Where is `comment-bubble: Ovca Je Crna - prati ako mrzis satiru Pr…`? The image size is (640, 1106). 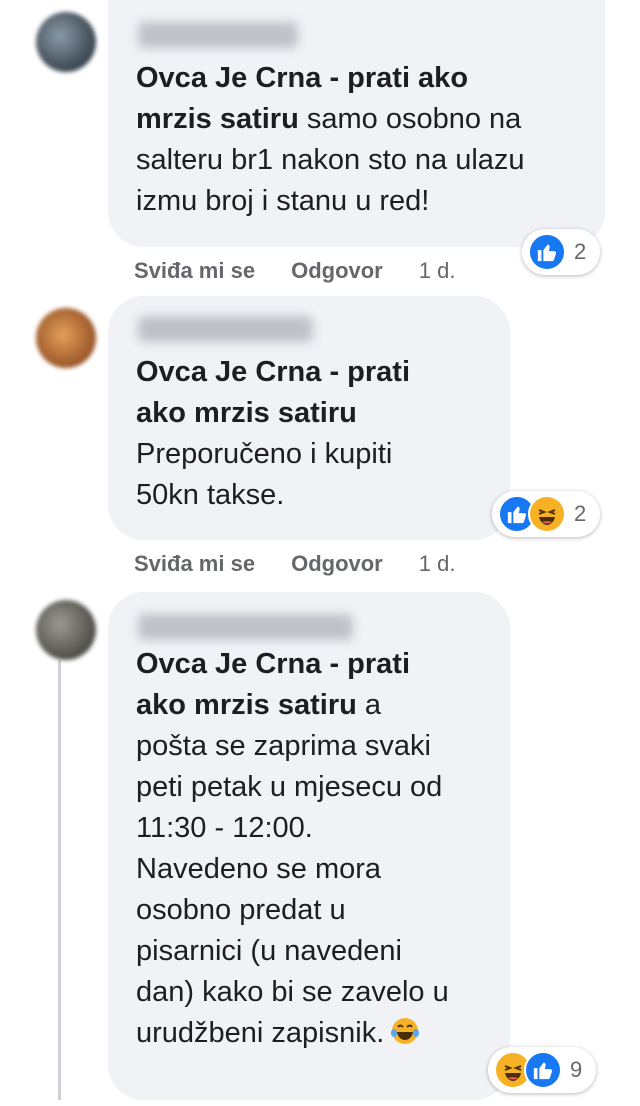 comment-bubble: Ovca Je Crna - prati ako mrzis satiru Pr… is located at coordinates (309, 418).